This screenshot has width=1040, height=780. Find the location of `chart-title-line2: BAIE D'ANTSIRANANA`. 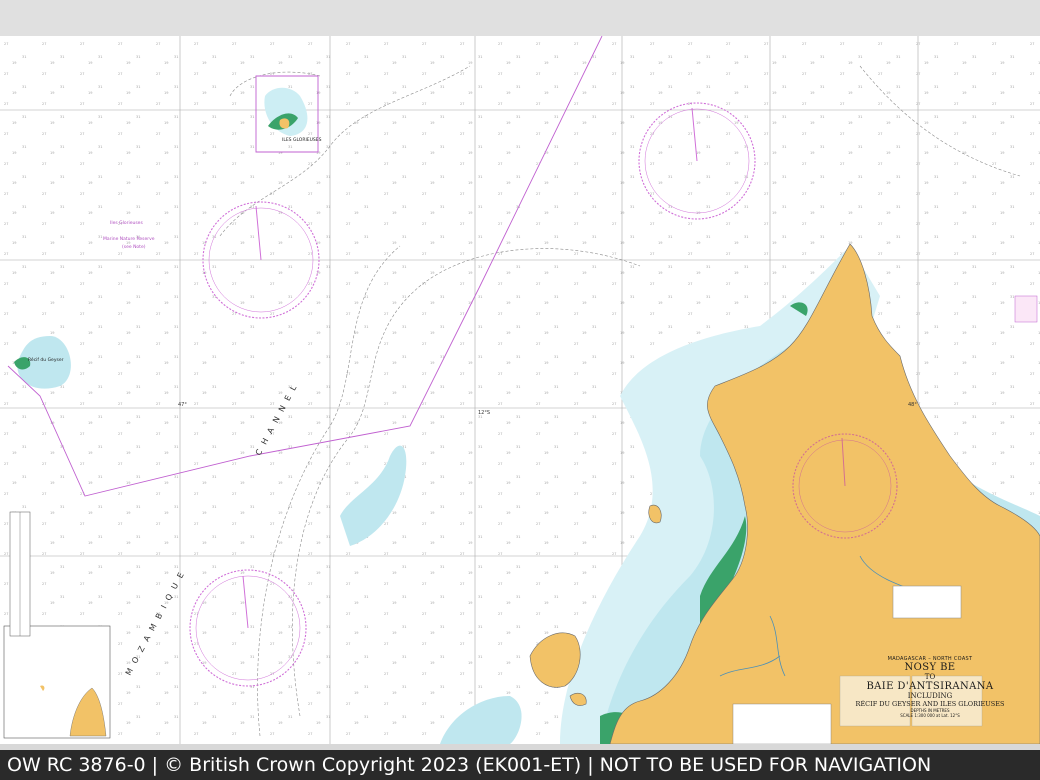

chart-title-line2: BAIE D'ANTSIRANANA is located at coordinates (930, 686).